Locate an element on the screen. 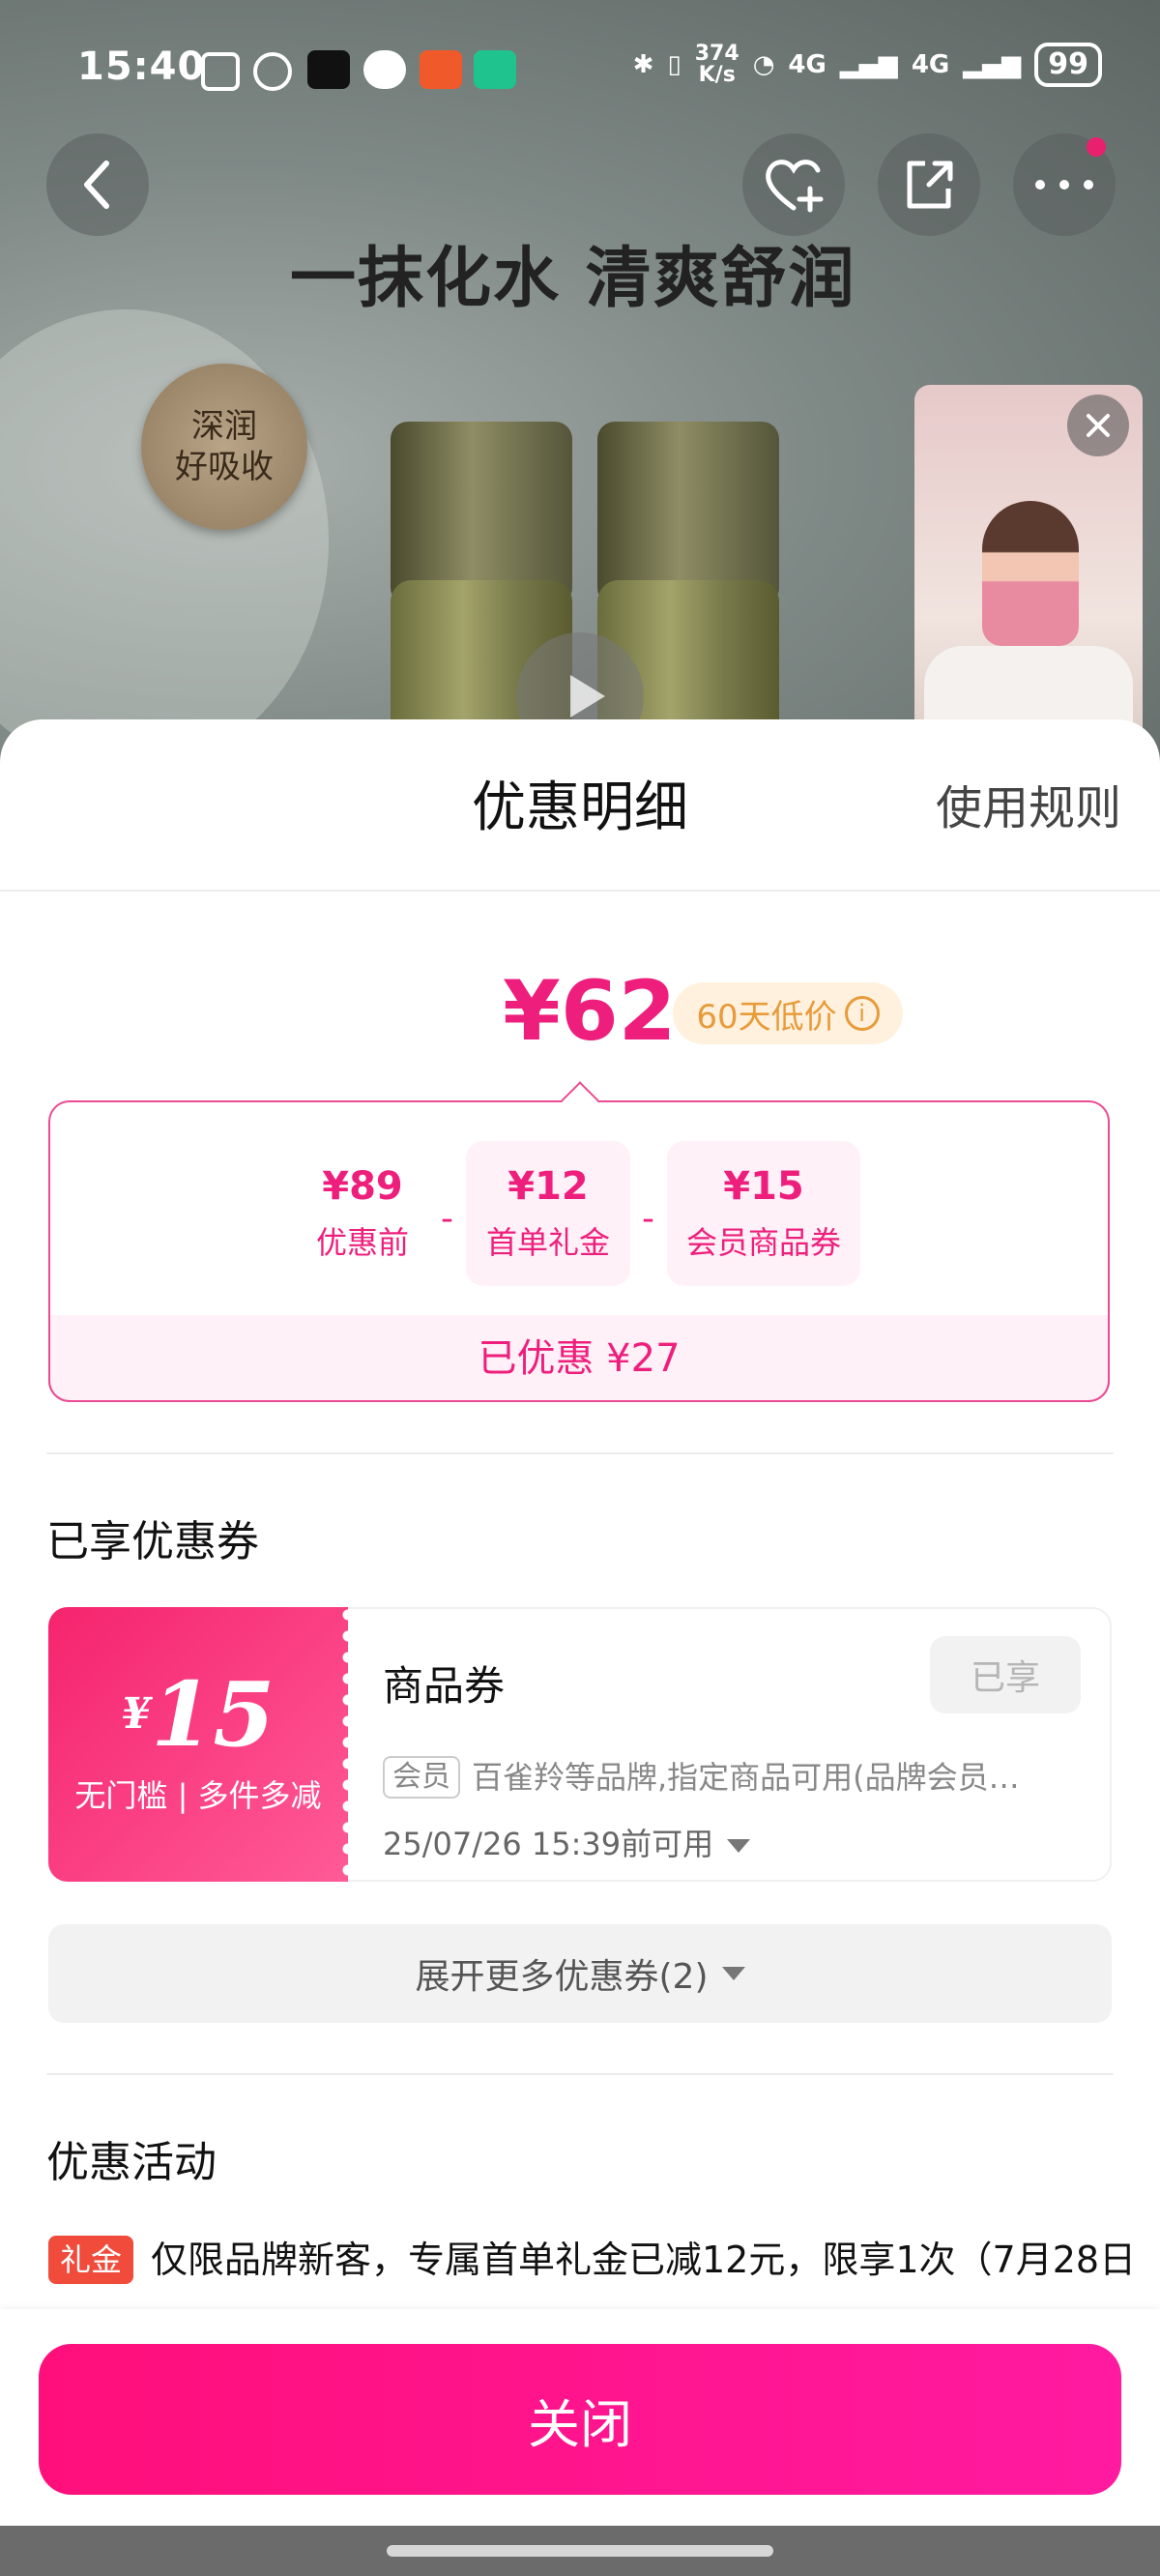 This screenshot has width=1160, height=2576. final-price: ¥62 is located at coordinates (590, 1011).